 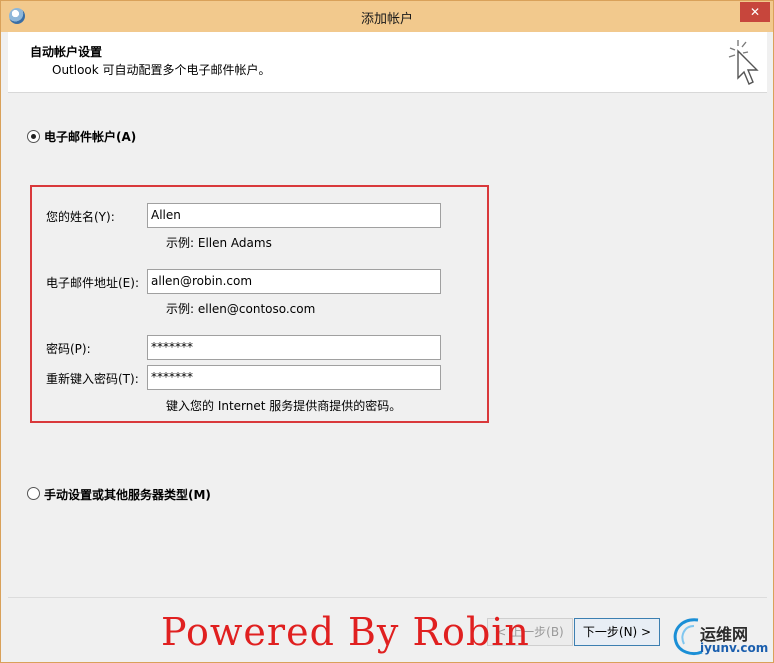 What do you see at coordinates (743, 62) in the screenshot?
I see `magic-wand-cursor-icon` at bounding box center [743, 62].